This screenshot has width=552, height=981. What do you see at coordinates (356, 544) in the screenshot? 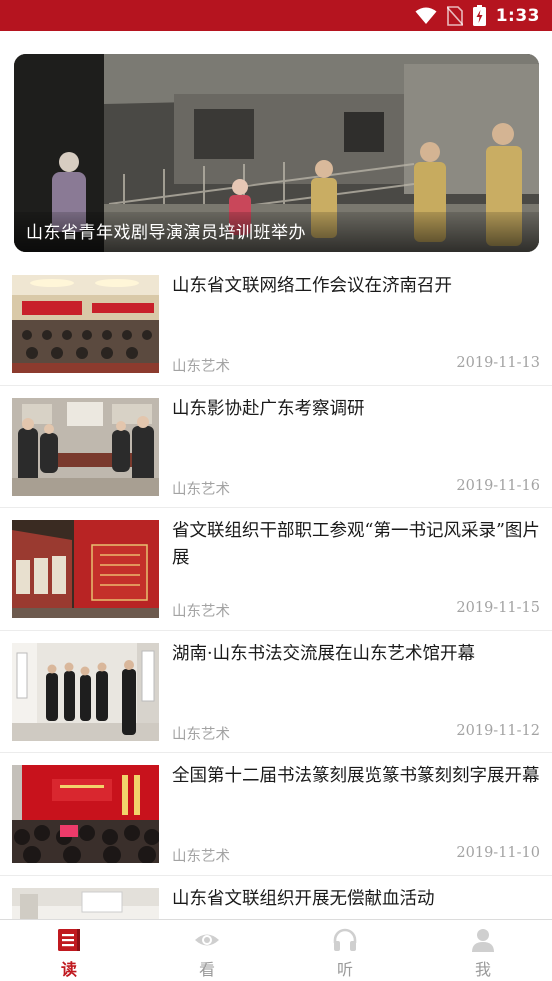
I see `news-title: 省文联组织干部职工参观“第一书记风采录”图片展` at bounding box center [356, 544].